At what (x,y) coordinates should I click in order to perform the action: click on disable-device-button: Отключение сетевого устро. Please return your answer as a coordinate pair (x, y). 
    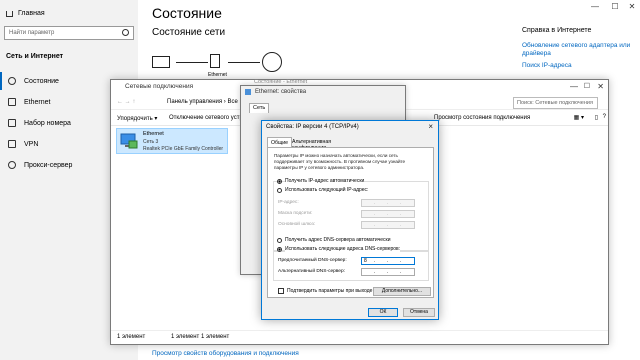
    Looking at the image, I should click on (207, 118).